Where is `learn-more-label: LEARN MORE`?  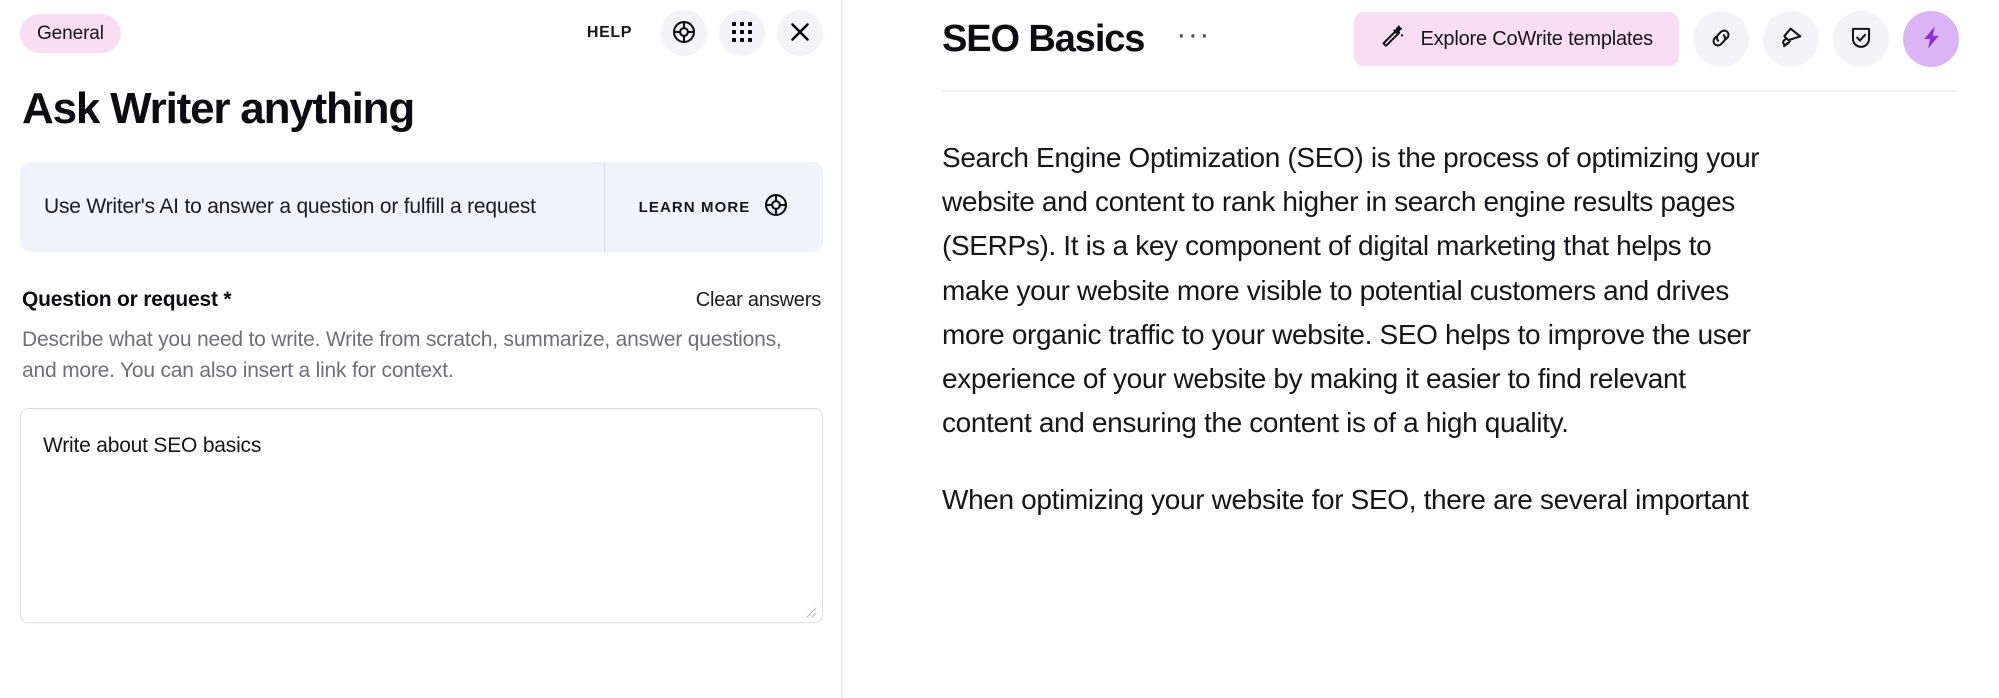 learn-more-label: LEARN MORE is located at coordinates (694, 207).